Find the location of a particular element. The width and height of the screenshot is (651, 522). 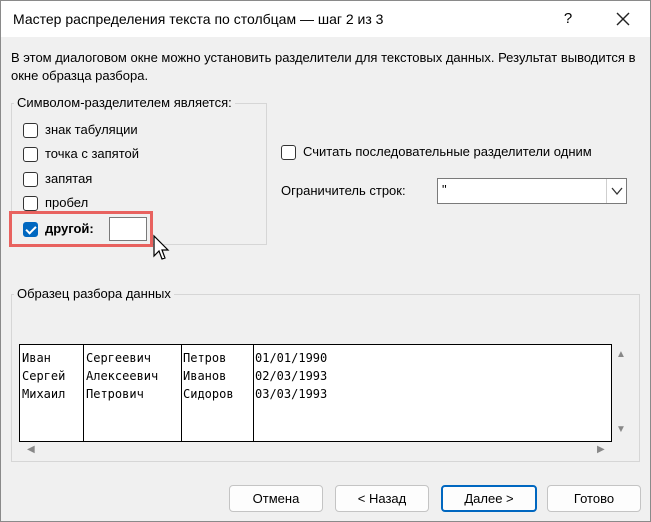

other-checkbox-label: другой: is located at coordinates (69, 228).